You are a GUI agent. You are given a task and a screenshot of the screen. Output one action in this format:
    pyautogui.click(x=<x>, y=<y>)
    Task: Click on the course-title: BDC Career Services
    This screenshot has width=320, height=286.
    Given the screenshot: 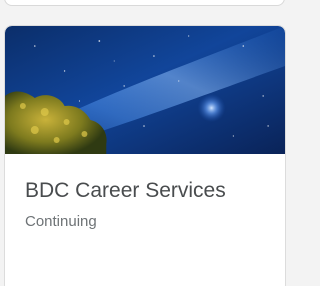 What is the action you would take?
    pyautogui.click(x=145, y=190)
    